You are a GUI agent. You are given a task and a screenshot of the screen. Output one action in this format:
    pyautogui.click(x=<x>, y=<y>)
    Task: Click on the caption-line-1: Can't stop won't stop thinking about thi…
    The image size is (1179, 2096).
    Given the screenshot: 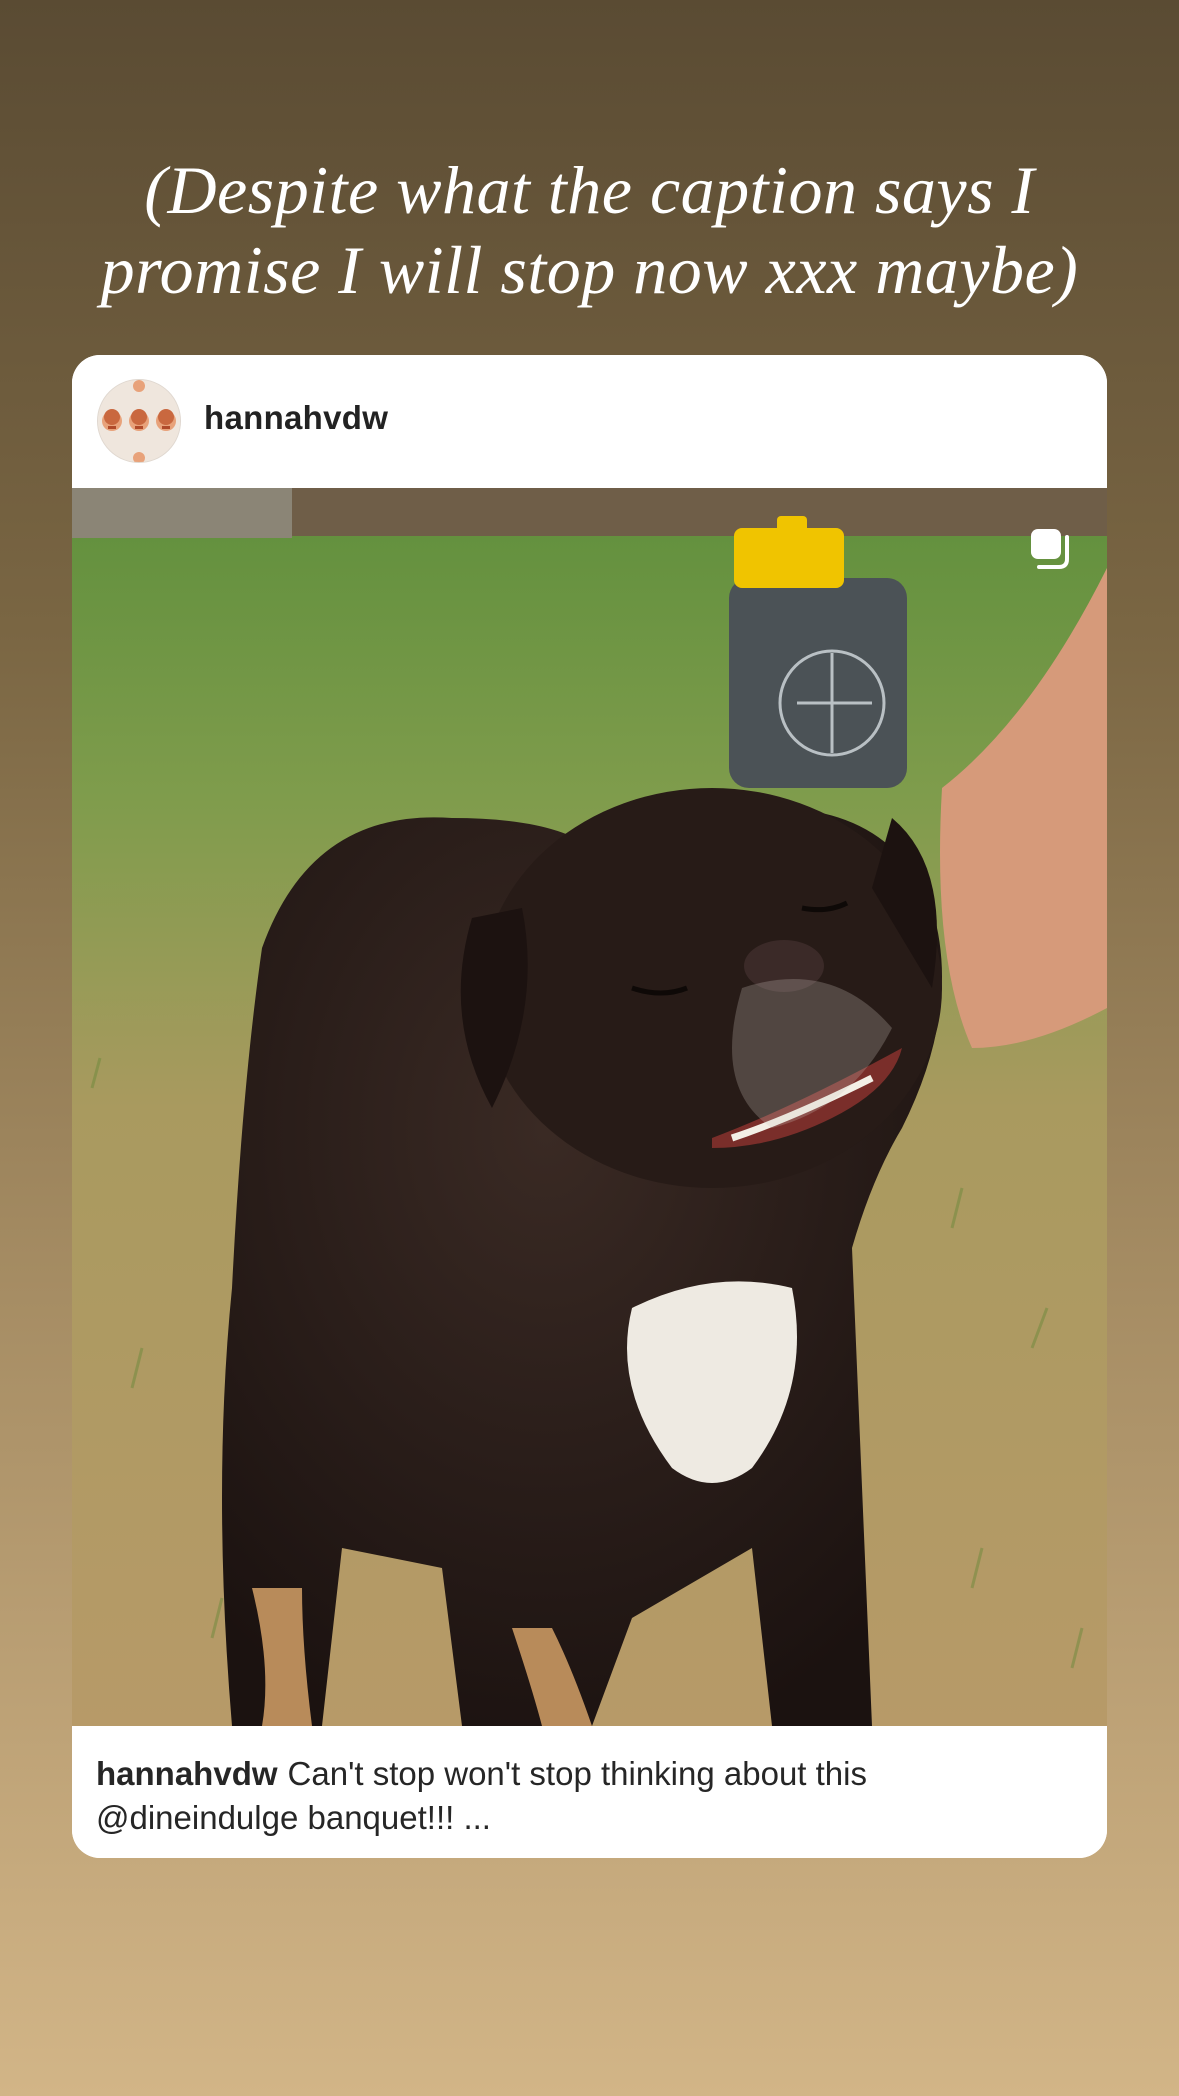 What is the action you would take?
    pyautogui.click(x=577, y=1773)
    